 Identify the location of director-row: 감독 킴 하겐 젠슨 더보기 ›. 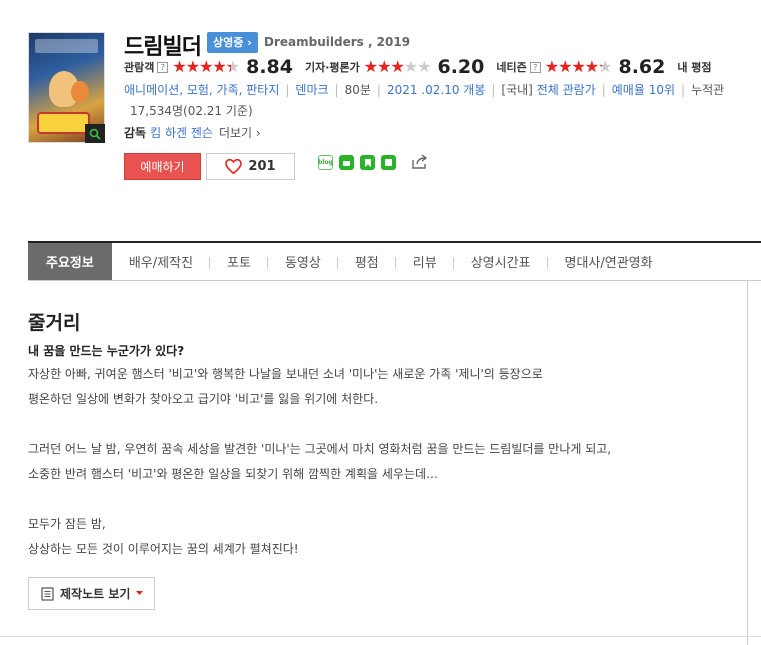
(192, 132).